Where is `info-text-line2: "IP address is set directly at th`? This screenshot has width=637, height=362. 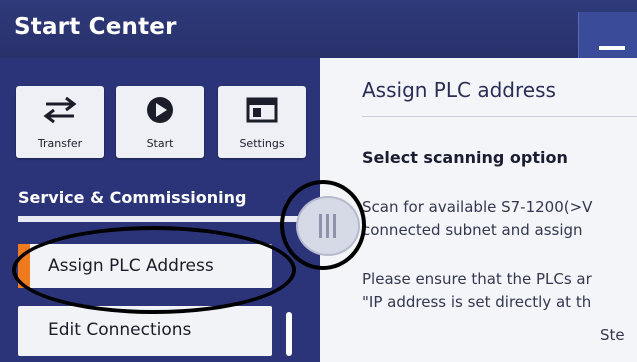
info-text-line2: "IP address is set directly at th is located at coordinates (477, 302).